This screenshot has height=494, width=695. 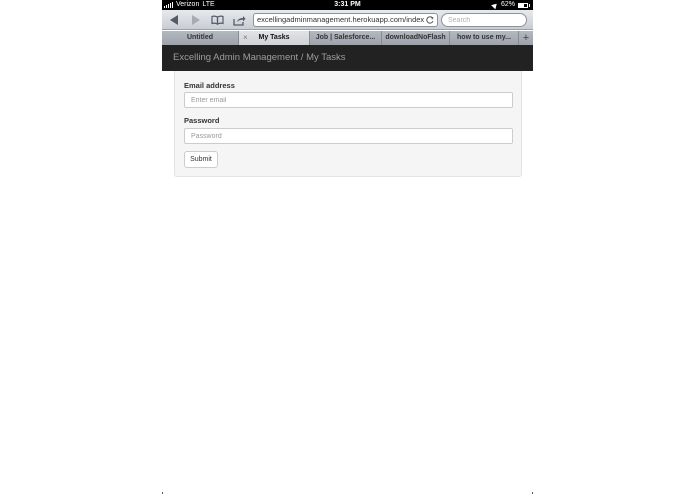 I want to click on back-button, so click(x=174, y=20).